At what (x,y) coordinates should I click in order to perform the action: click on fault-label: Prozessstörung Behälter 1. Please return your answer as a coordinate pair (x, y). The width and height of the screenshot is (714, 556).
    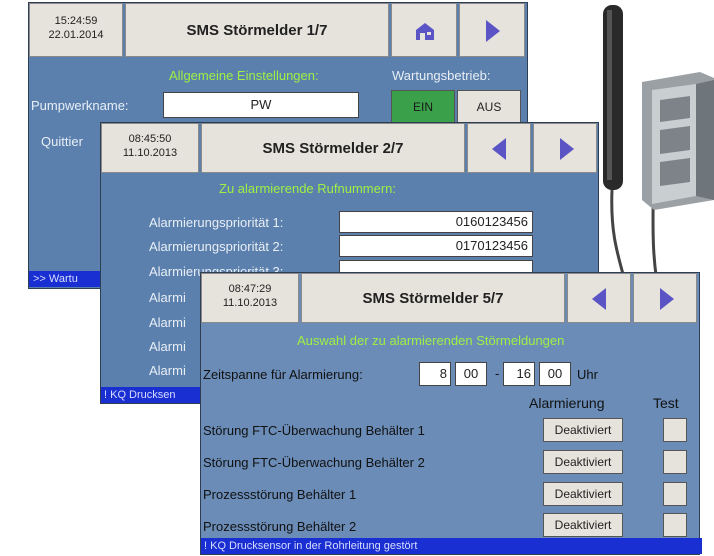
    Looking at the image, I should click on (280, 494).